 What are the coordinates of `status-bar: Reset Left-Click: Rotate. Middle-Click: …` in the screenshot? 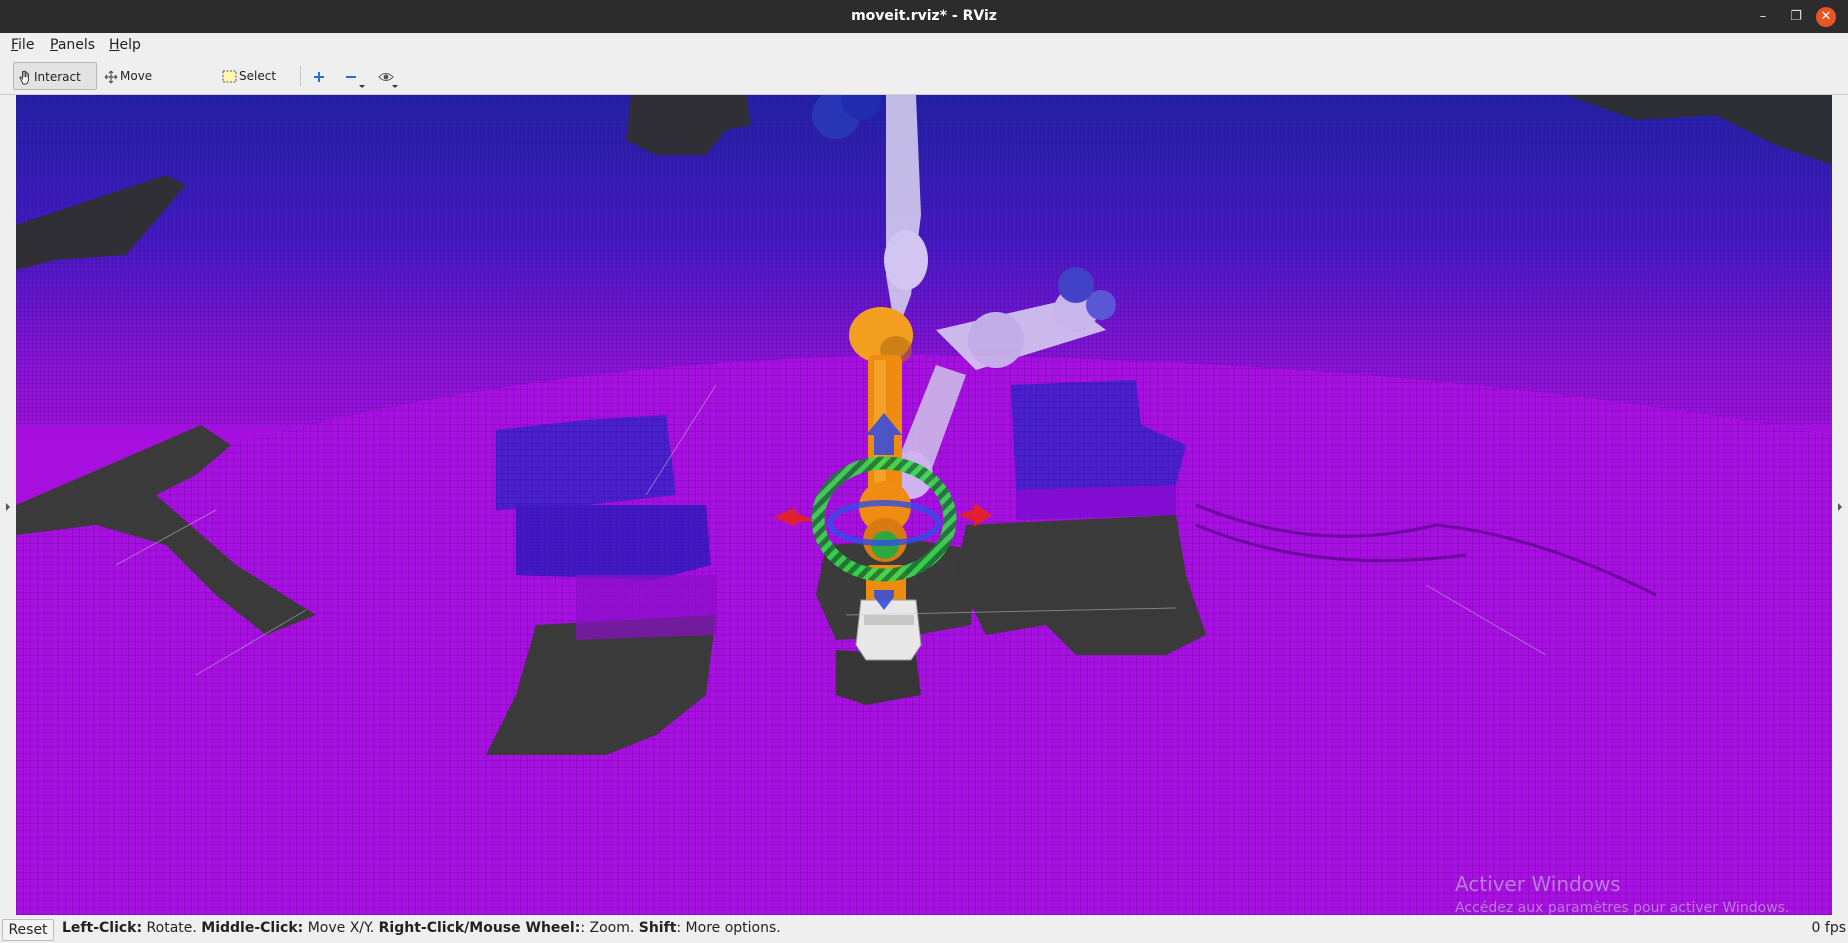 It's located at (924, 929).